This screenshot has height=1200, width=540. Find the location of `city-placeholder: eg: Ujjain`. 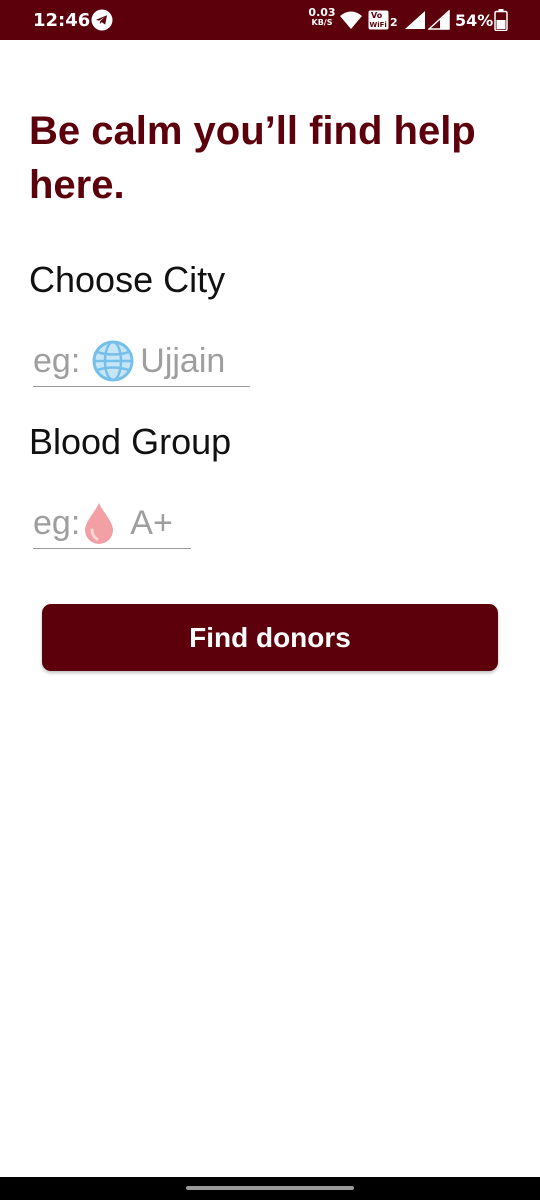

city-placeholder: eg: Ujjain is located at coordinates (141, 361).